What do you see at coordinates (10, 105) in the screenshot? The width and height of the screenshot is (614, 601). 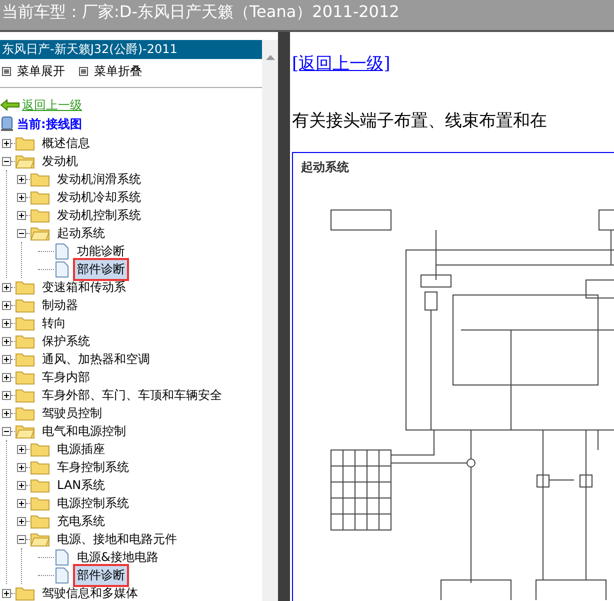 I see `back-arrow-icon` at bounding box center [10, 105].